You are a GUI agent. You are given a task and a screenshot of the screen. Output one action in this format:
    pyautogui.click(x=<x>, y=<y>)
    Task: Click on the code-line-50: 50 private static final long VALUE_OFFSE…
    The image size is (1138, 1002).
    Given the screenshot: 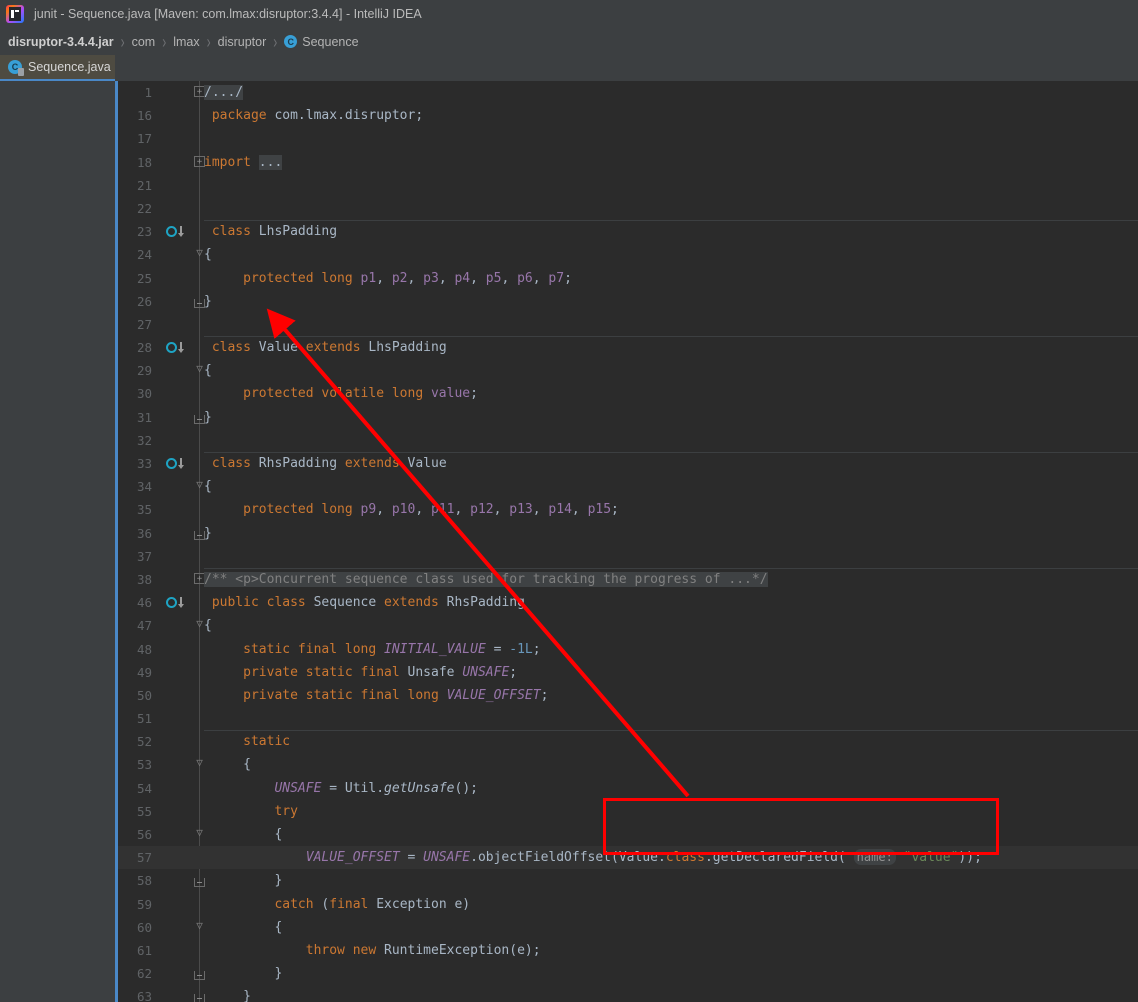 What is the action you would take?
    pyautogui.click(x=628, y=695)
    